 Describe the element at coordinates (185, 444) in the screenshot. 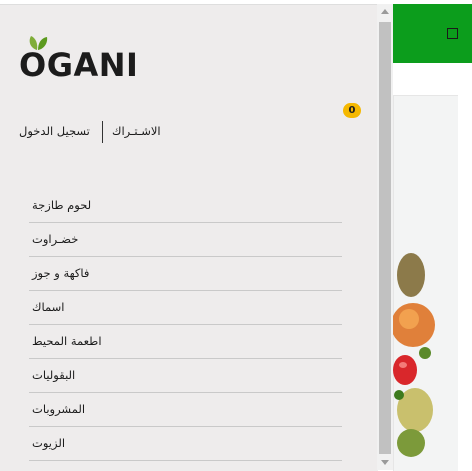

I see `menu-item-oils: الزيوت` at that location.